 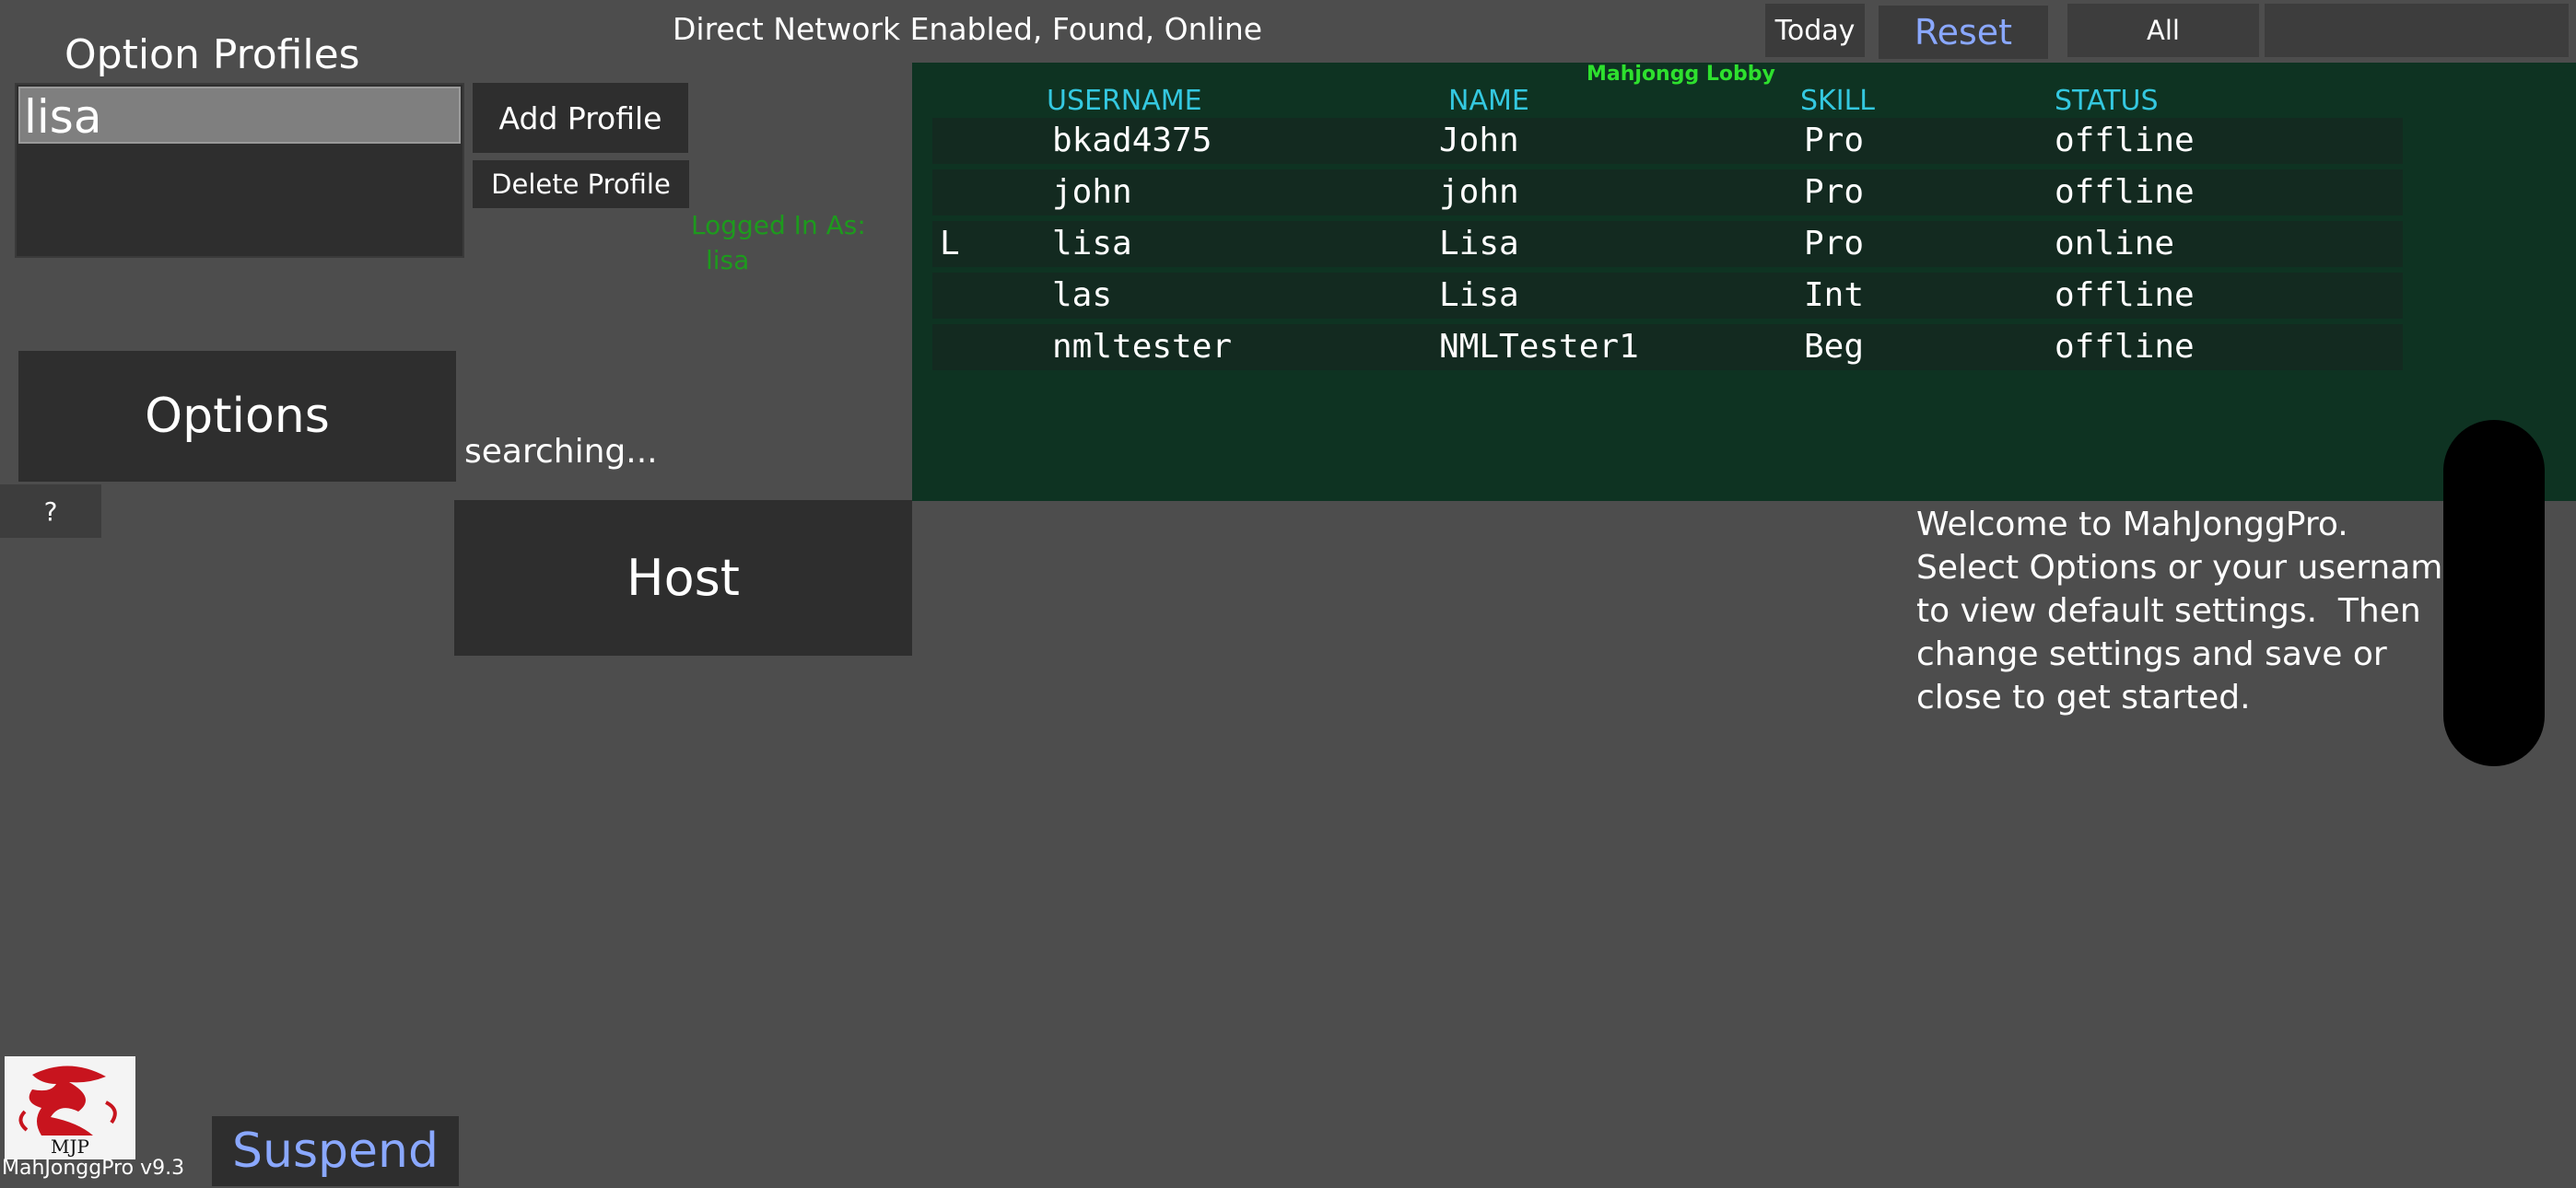 What do you see at coordinates (2115, 243) in the screenshot?
I see `row-status: online` at bounding box center [2115, 243].